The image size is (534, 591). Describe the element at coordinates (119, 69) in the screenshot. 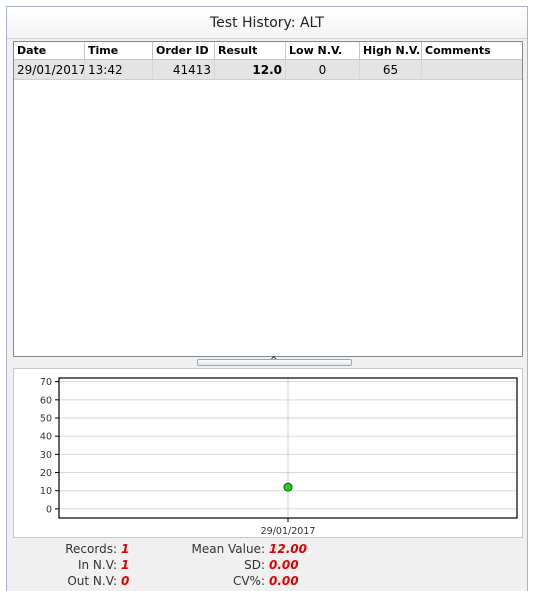

I see `cell-time: 13:42` at that location.